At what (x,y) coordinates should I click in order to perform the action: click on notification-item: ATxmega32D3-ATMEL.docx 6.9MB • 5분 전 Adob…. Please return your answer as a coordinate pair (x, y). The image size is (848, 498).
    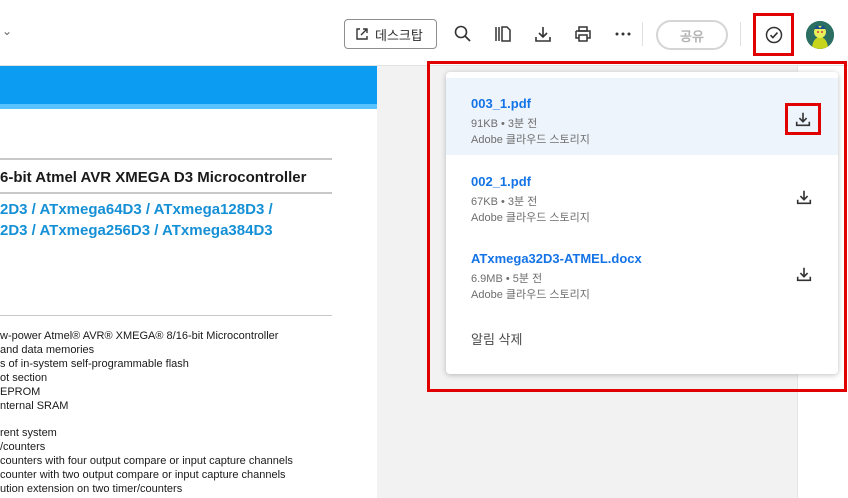
    Looking at the image, I should click on (642, 271).